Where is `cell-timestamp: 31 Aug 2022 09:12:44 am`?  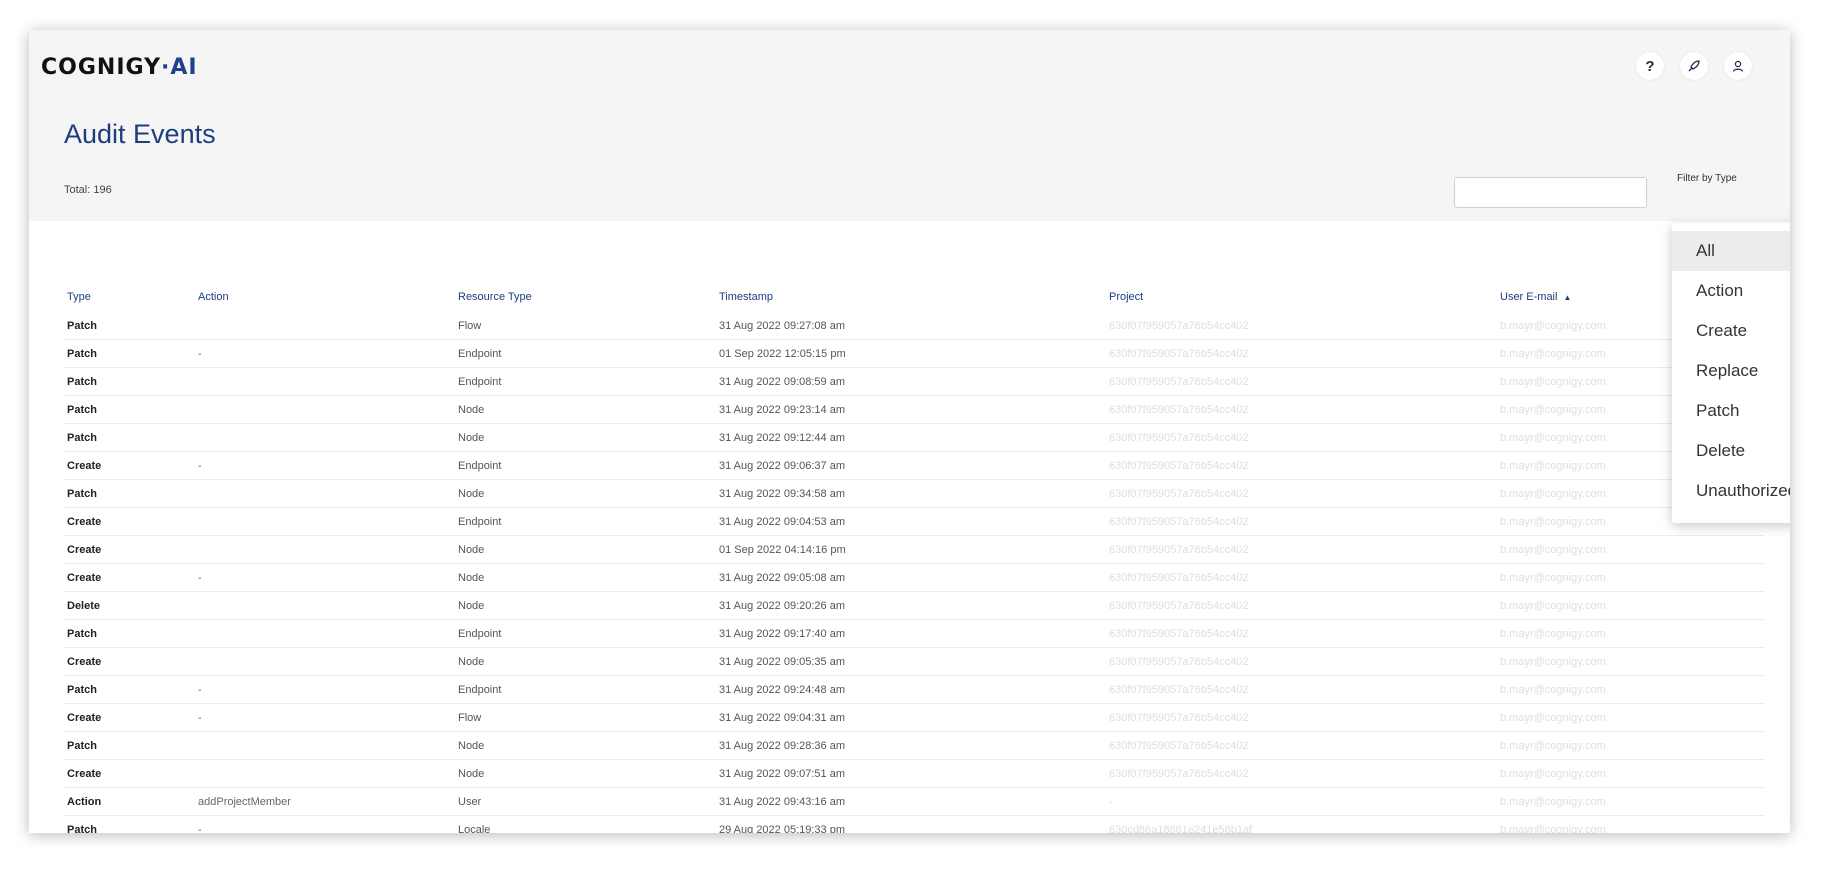
cell-timestamp: 31 Aug 2022 09:12:44 am is located at coordinates (911, 437).